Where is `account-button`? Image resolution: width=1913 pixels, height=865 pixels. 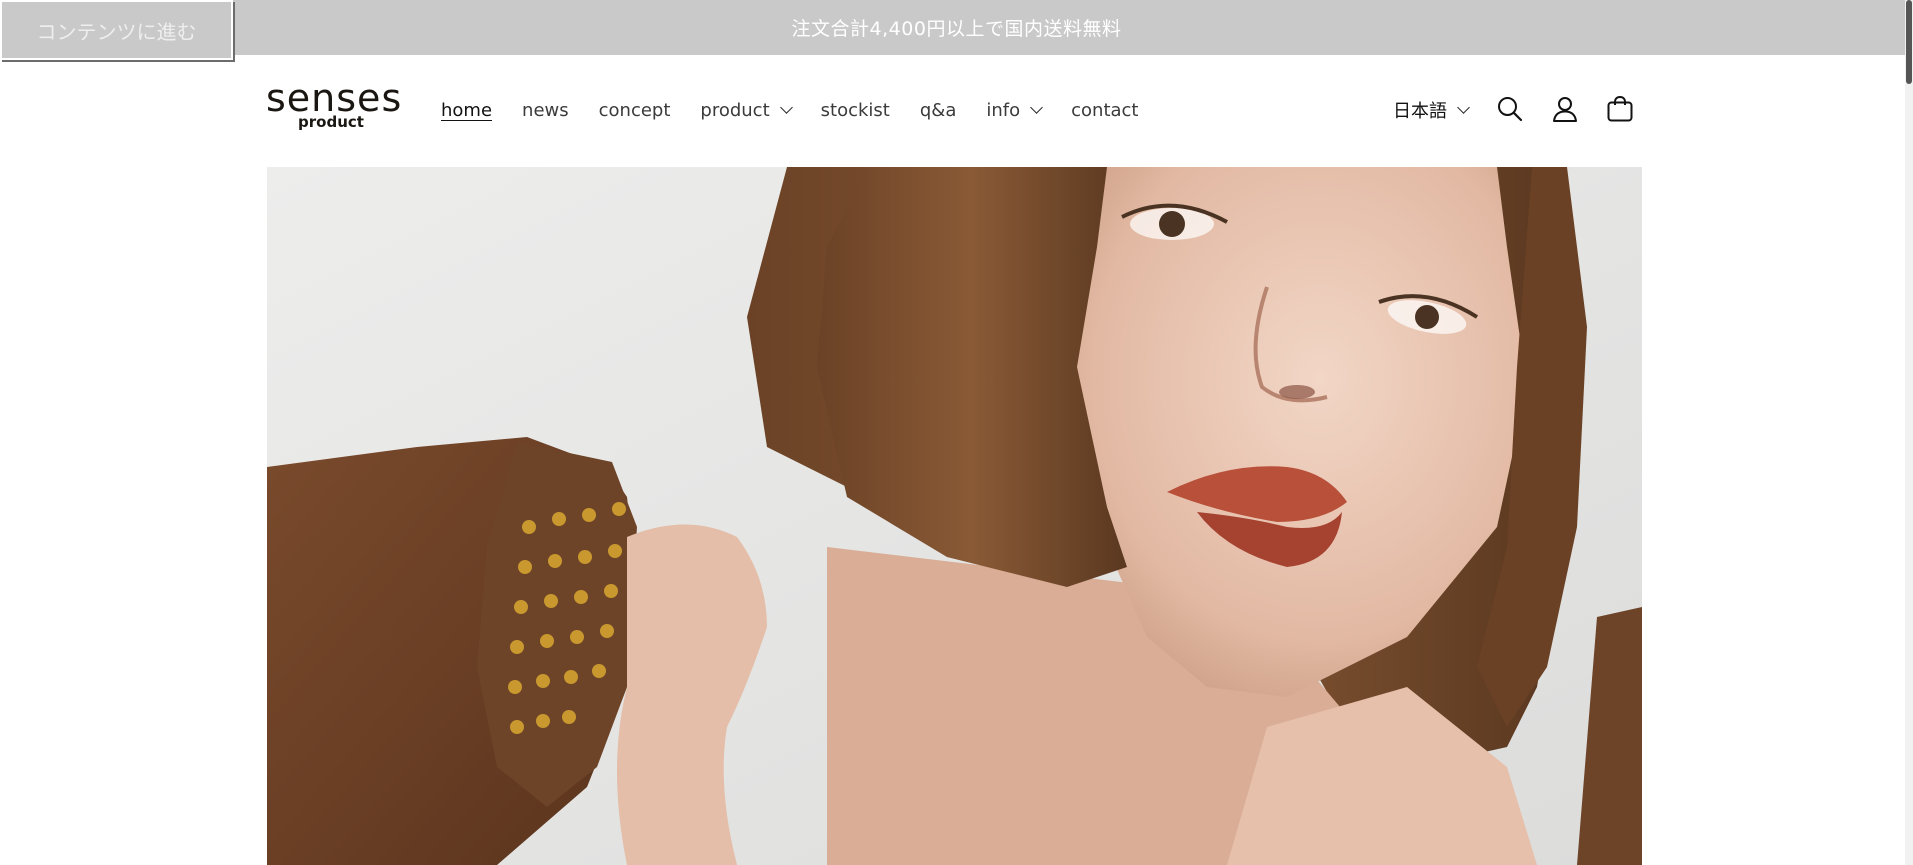 account-button is located at coordinates (1565, 109).